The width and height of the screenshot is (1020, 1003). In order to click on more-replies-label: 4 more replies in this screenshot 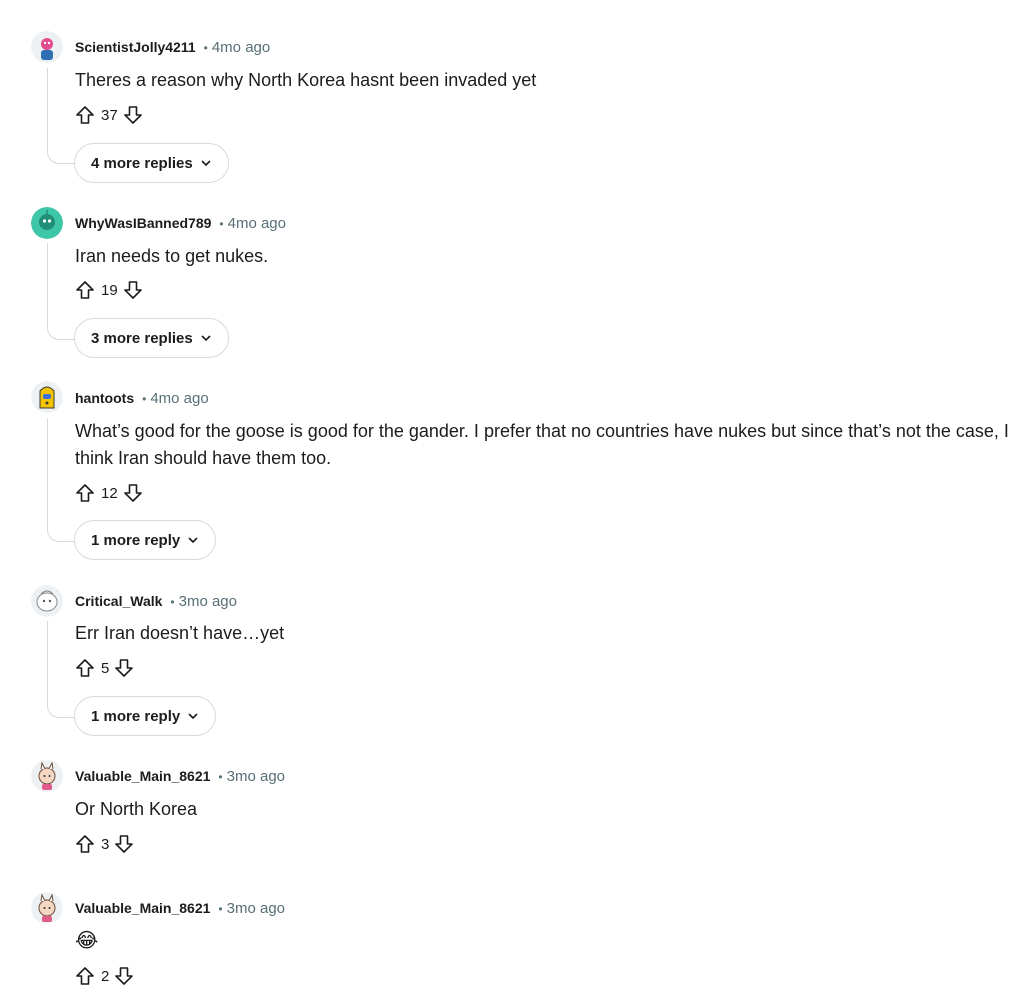, I will do `click(142, 163)`.